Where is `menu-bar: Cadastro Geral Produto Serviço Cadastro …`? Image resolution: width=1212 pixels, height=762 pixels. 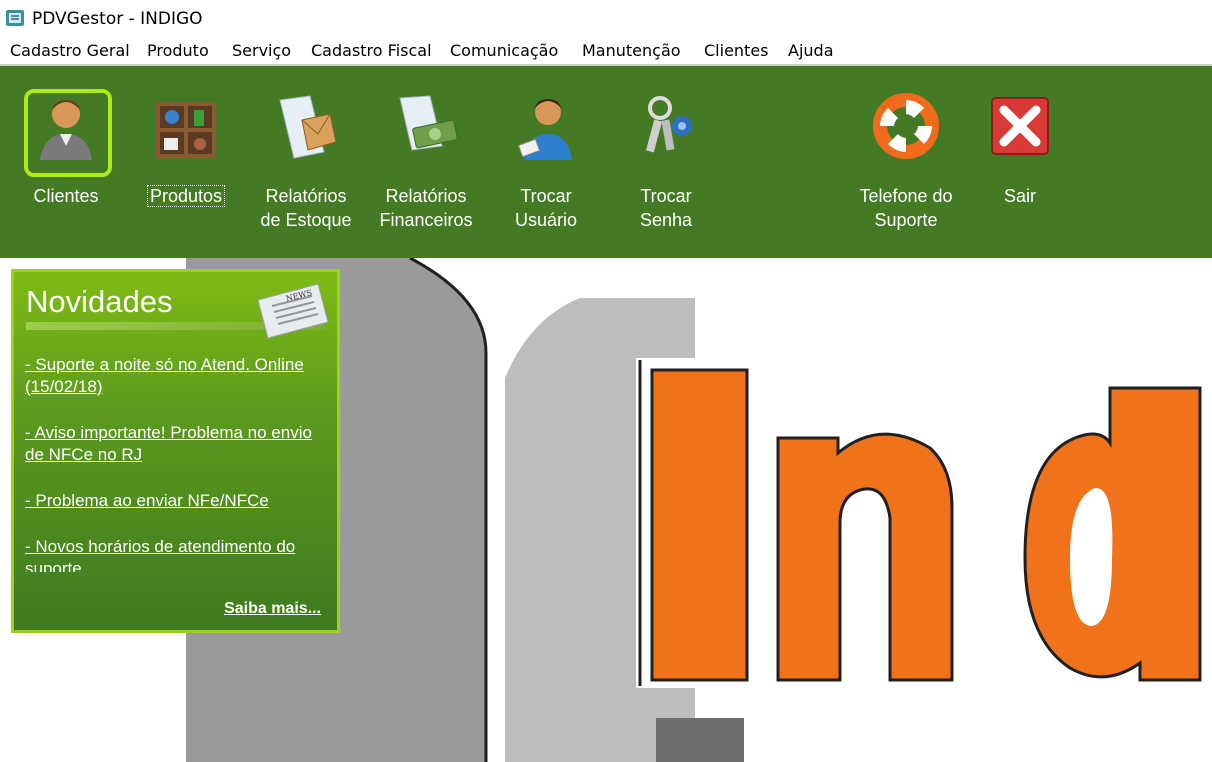
menu-bar: Cadastro Geral Produto Serviço Cadastro … is located at coordinates (606, 51).